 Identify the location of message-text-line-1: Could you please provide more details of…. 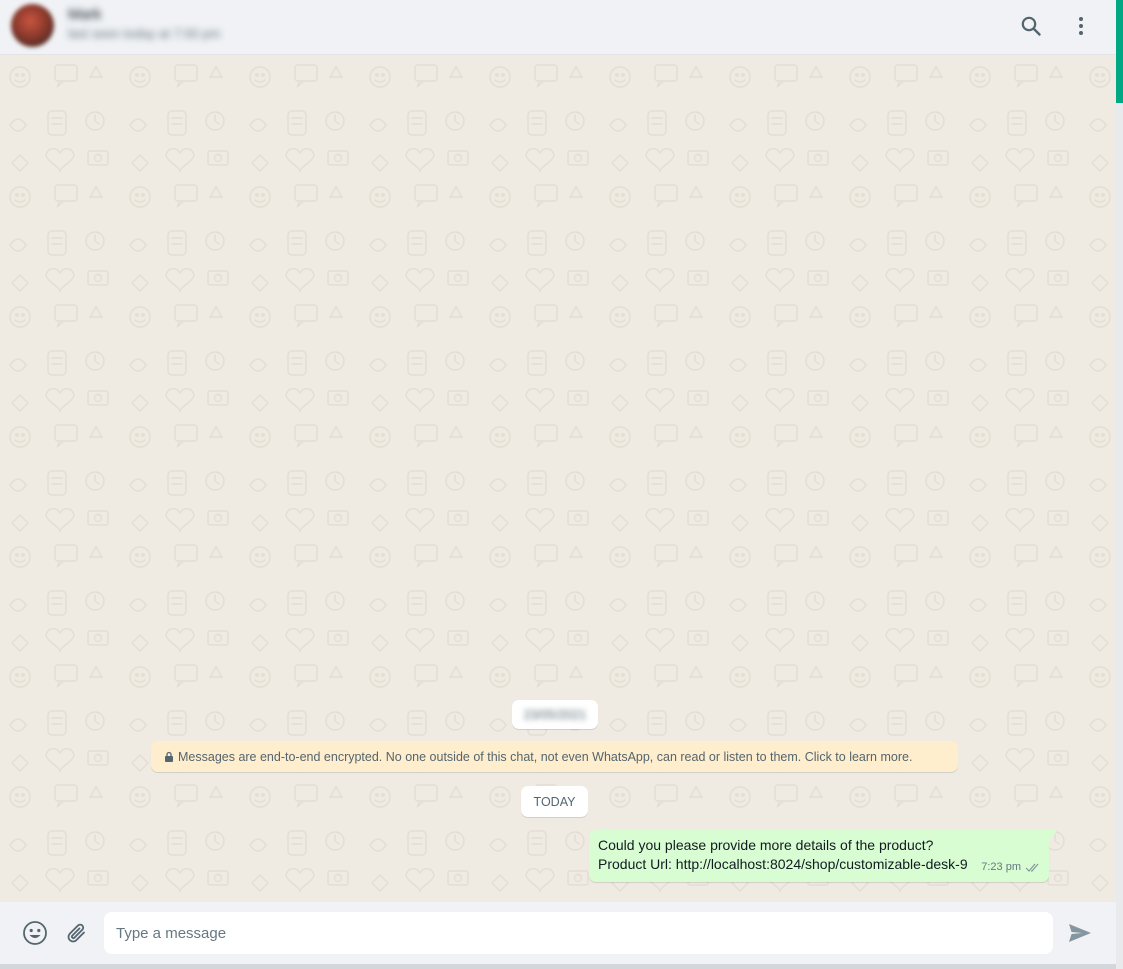
(766, 845).